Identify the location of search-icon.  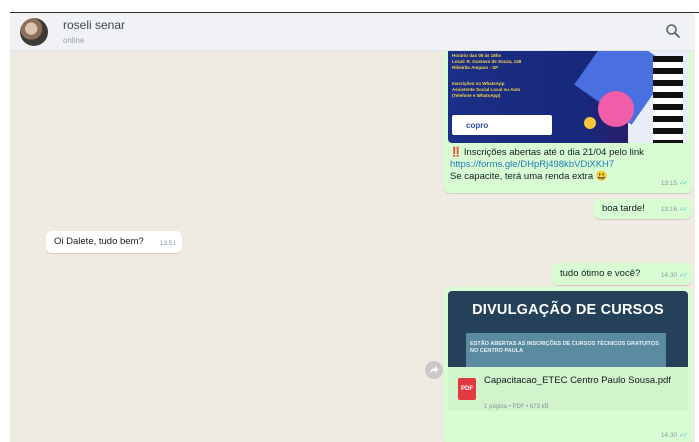
(673, 31).